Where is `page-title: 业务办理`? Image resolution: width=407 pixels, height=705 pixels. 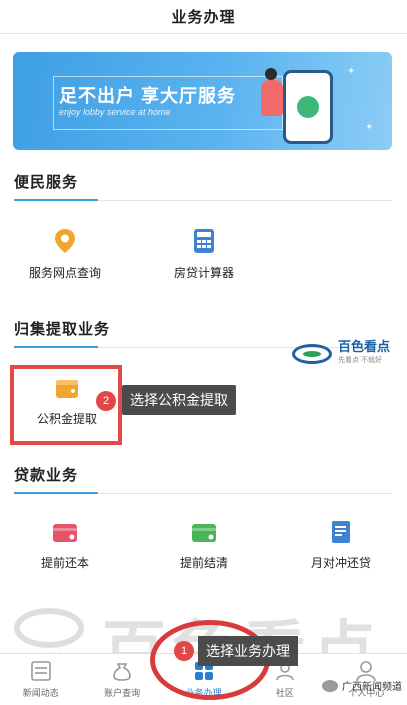
page-title: 业务办理 is located at coordinates (203, 17).